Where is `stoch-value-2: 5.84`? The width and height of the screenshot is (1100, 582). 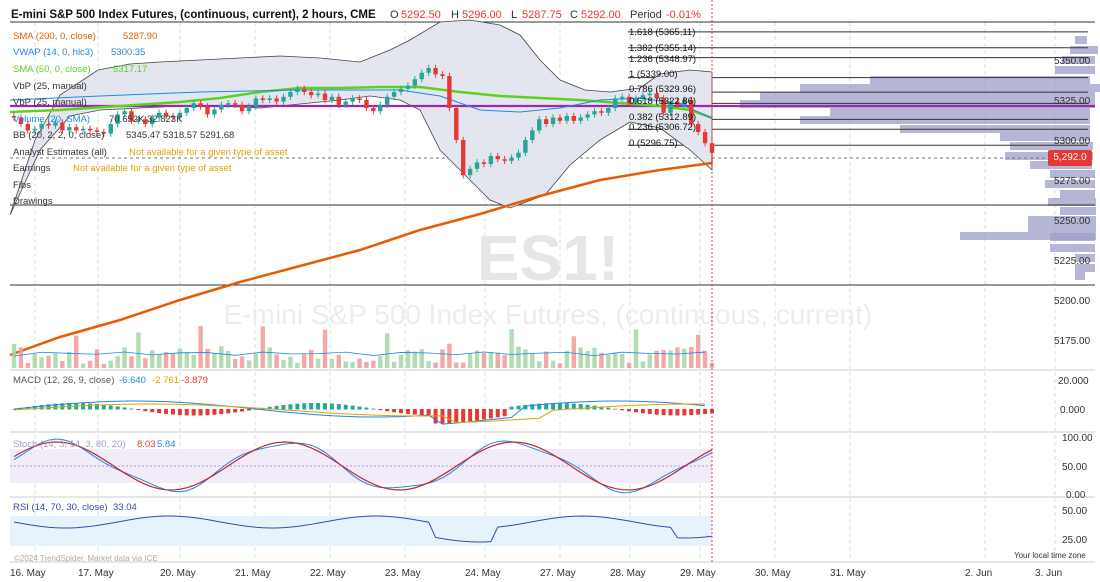
stoch-value-2: 5.84 is located at coordinates (166, 444).